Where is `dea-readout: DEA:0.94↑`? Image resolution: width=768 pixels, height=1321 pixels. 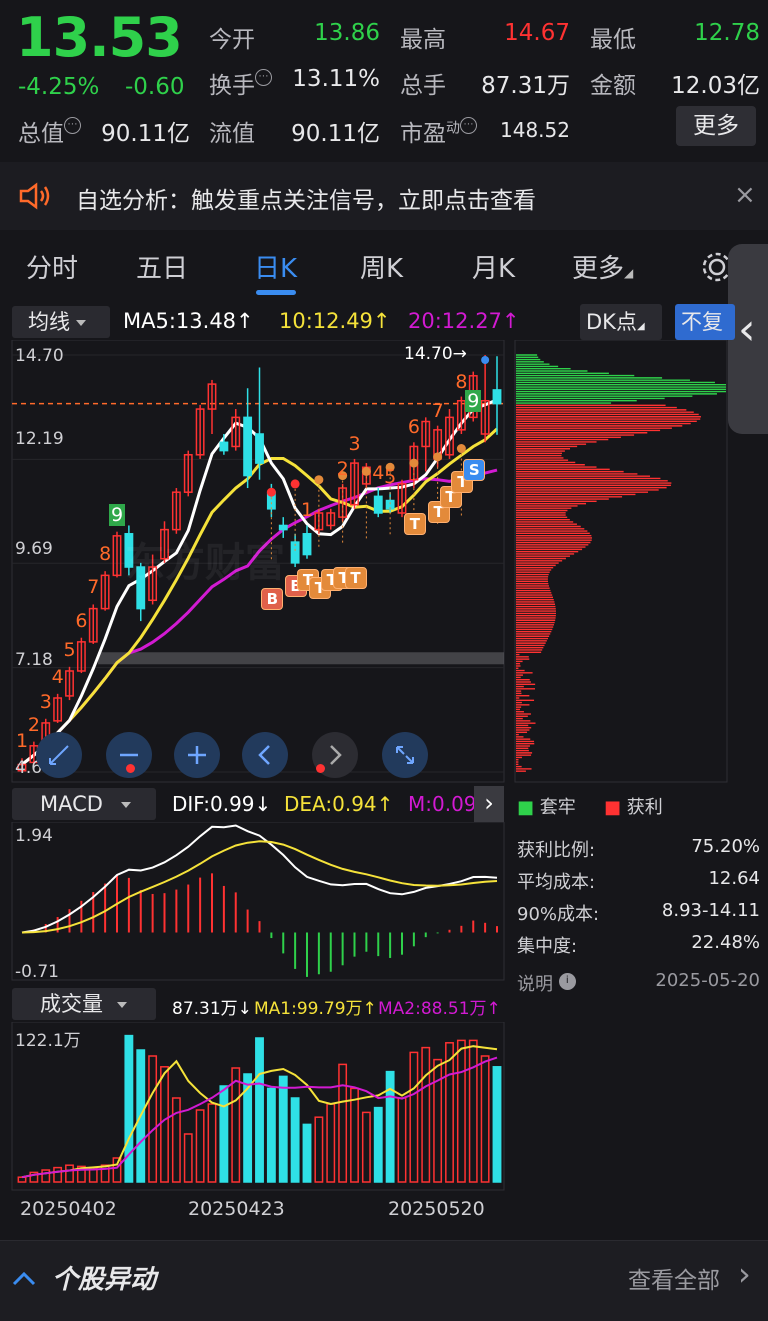 dea-readout: DEA:0.94↑ is located at coordinates (338, 804).